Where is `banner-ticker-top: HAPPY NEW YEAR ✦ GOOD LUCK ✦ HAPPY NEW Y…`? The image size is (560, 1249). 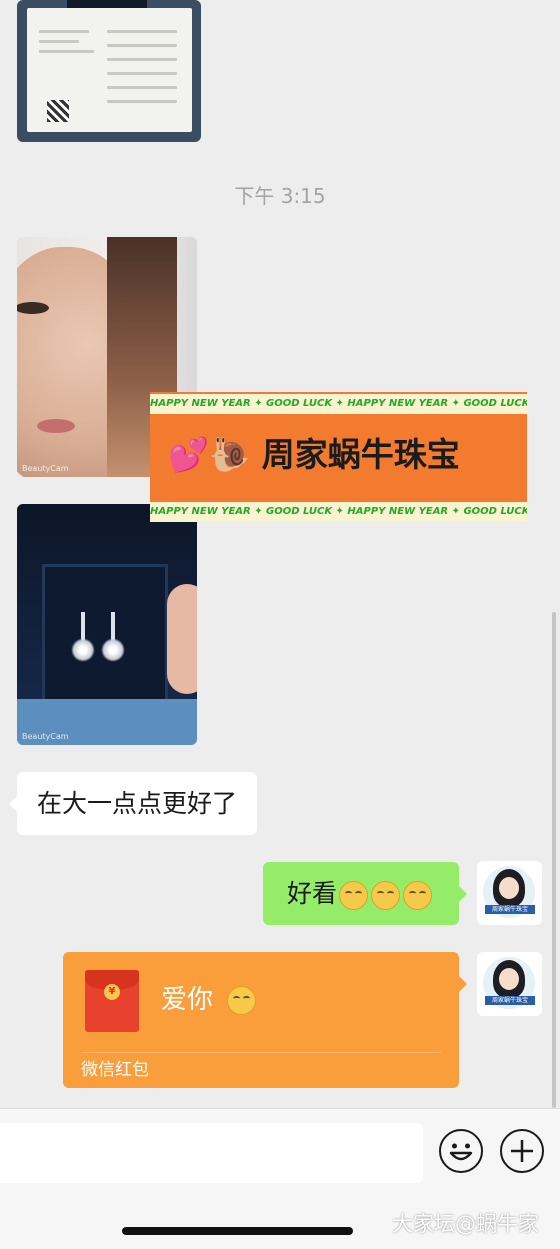 banner-ticker-top: HAPPY NEW YEAR ✦ GOOD LUCK ✦ HAPPY NEW Y… is located at coordinates (338, 404).